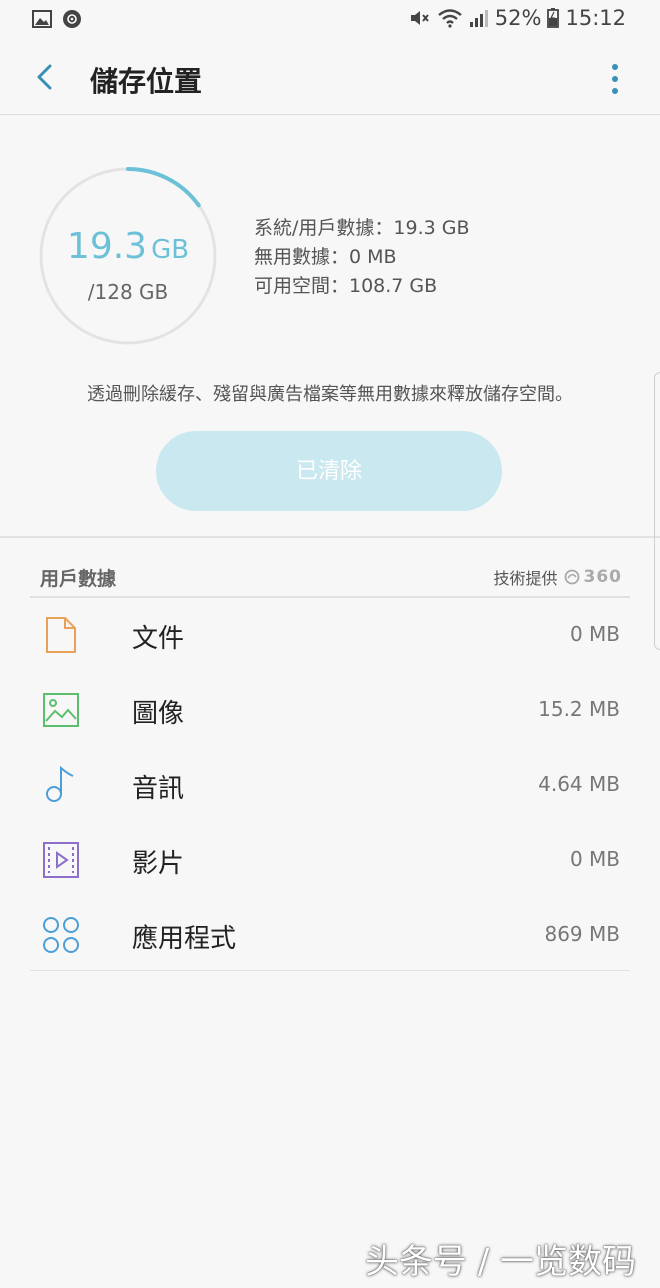  I want to click on video-icon, so click(61, 860).